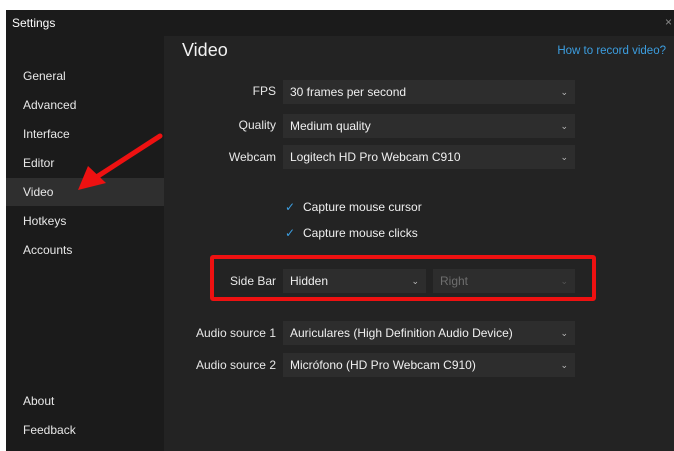 The image size is (674, 451). Describe the element at coordinates (85, 192) in the screenshot. I see `sidebar-item-video: Video` at that location.